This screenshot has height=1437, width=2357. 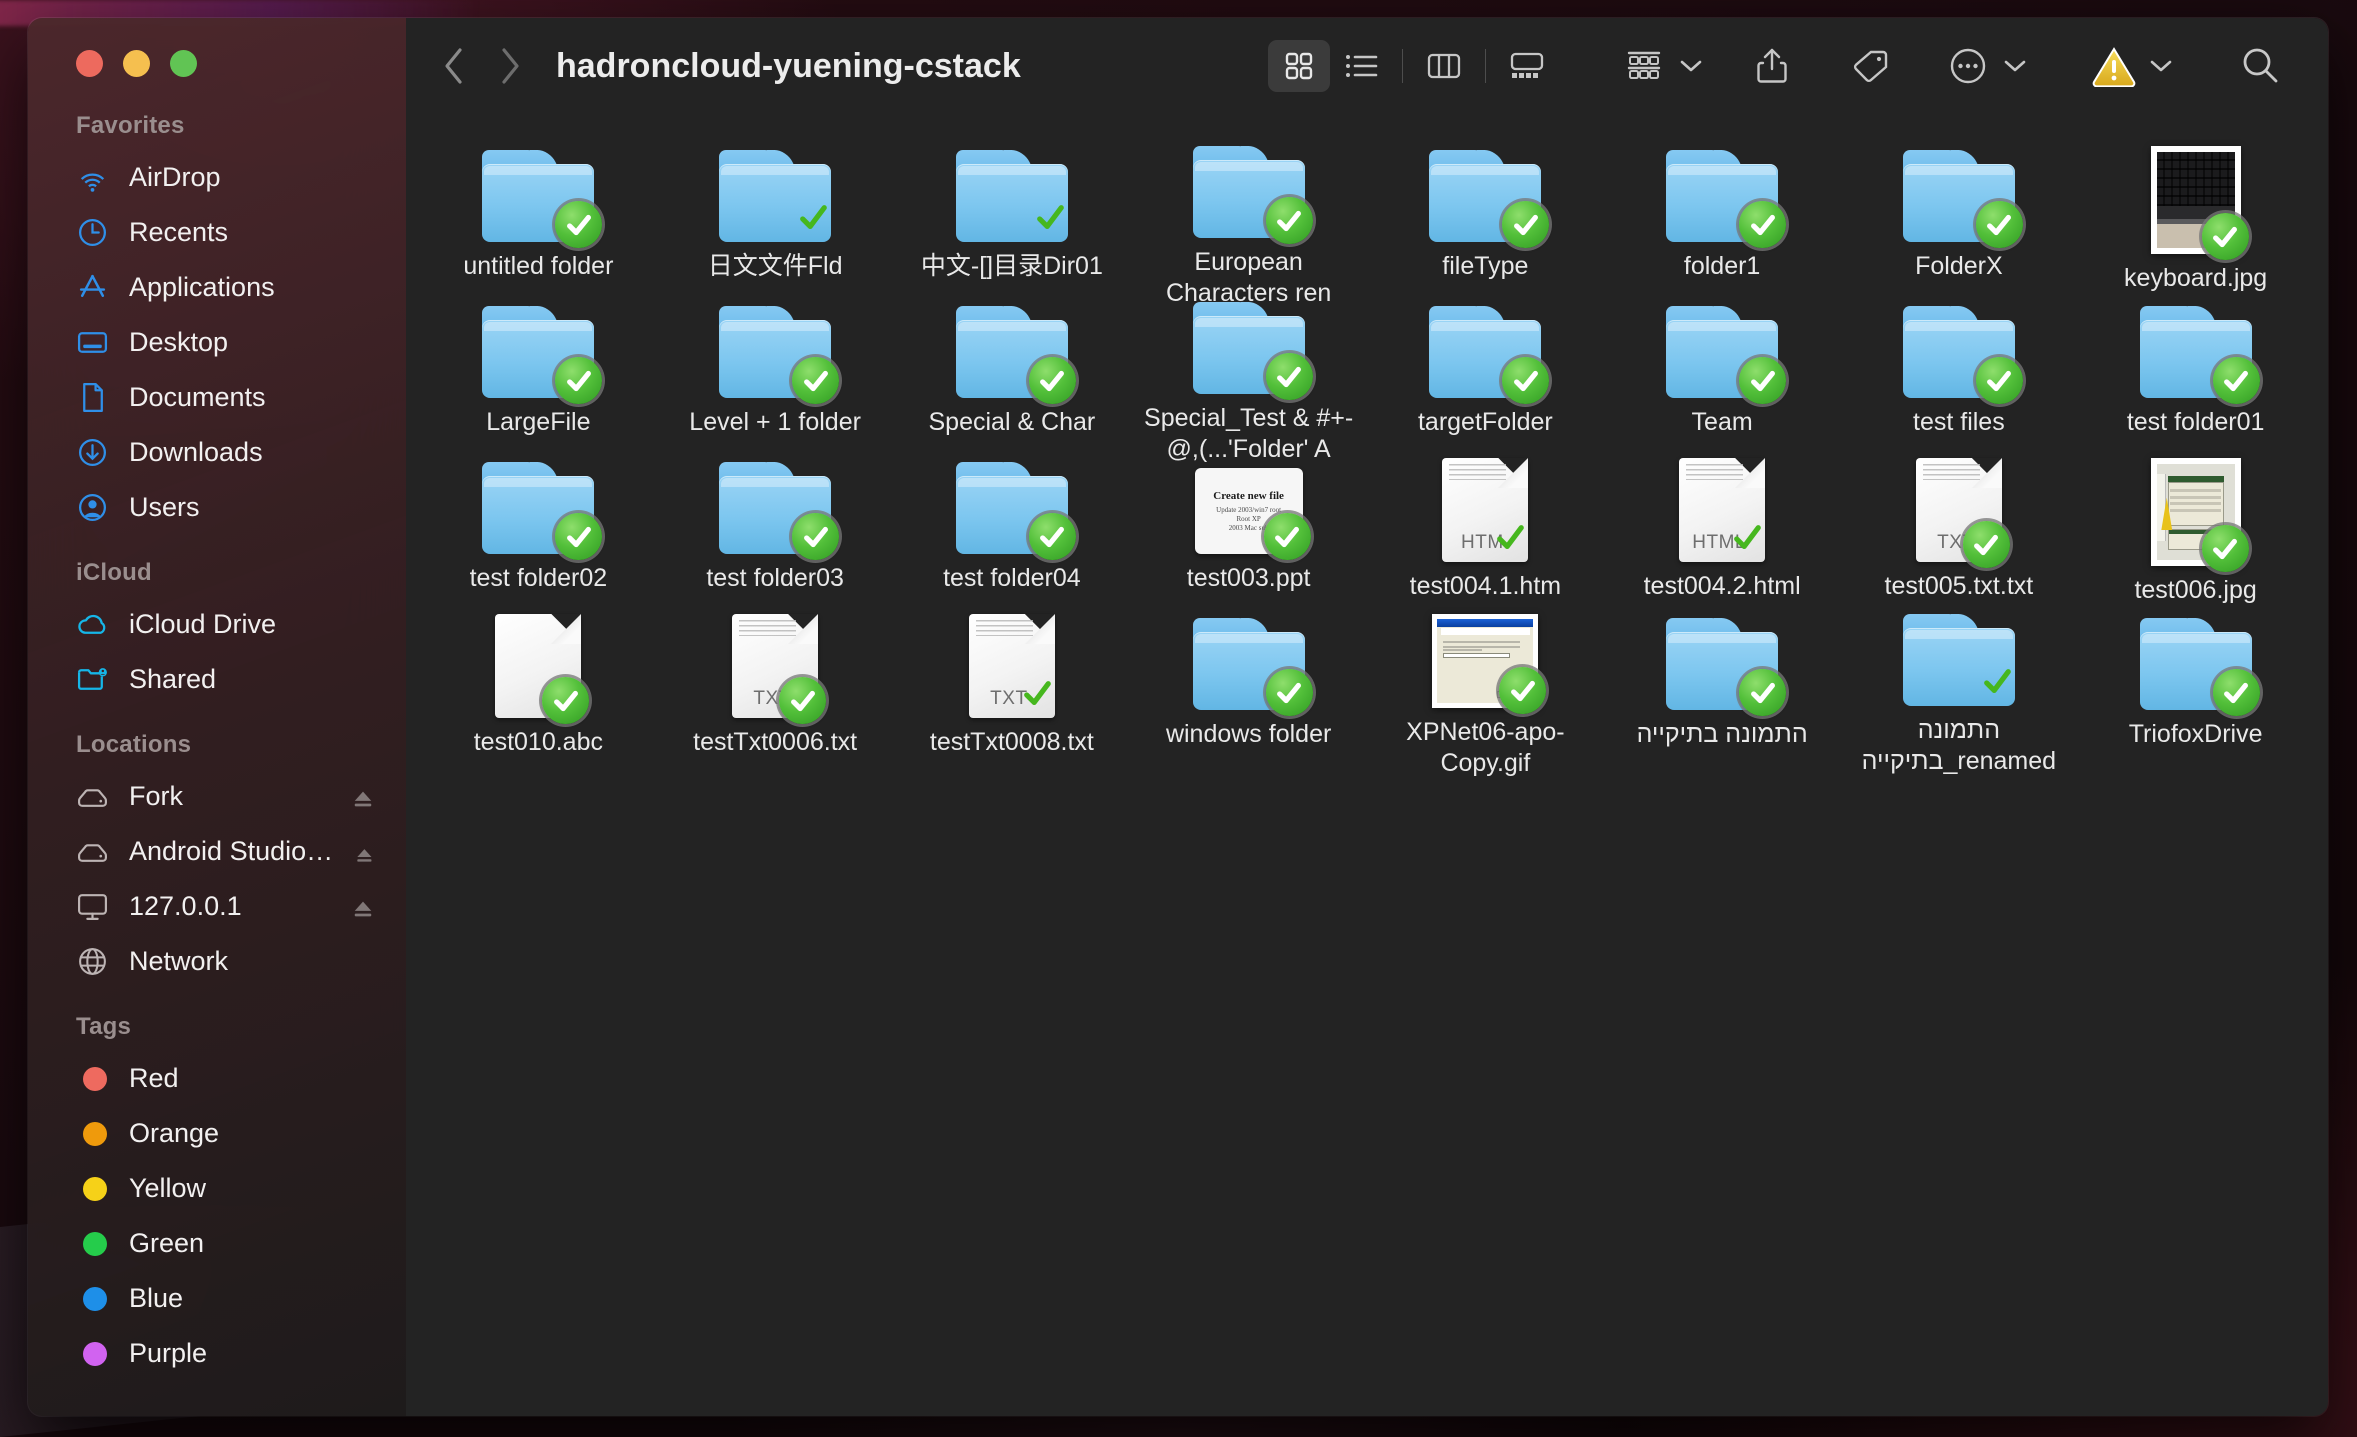 I want to click on file-item: untitled folder, so click(x=538, y=207).